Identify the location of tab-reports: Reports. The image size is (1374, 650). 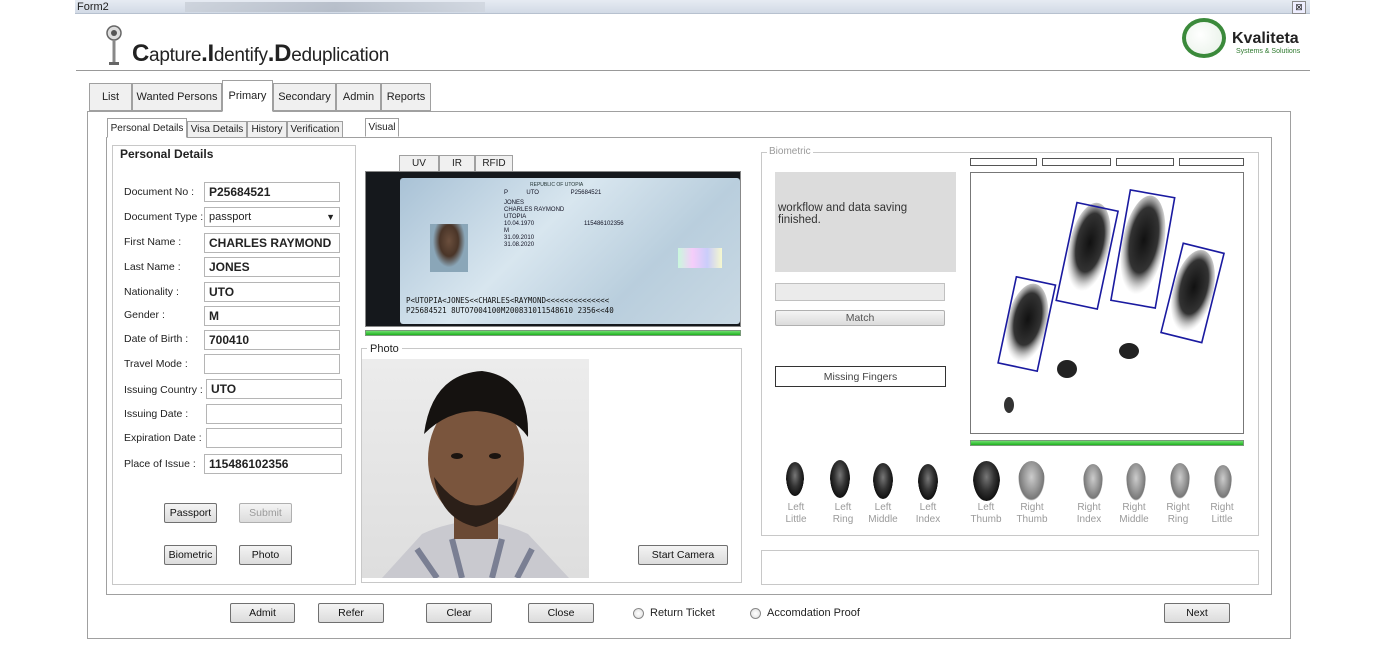
(406, 97).